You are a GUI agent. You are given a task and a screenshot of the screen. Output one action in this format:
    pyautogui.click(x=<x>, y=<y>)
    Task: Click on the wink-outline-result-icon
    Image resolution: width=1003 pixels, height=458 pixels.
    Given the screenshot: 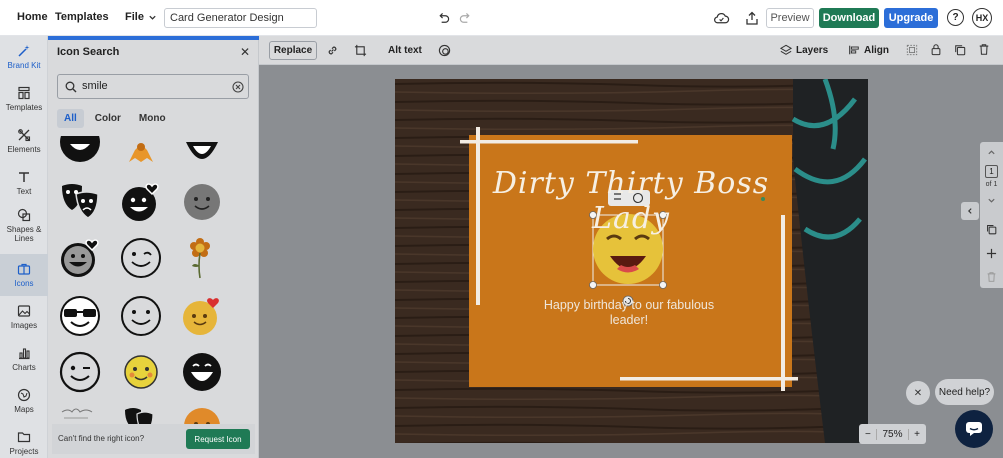 What is the action you would take?
    pyautogui.click(x=141, y=258)
    